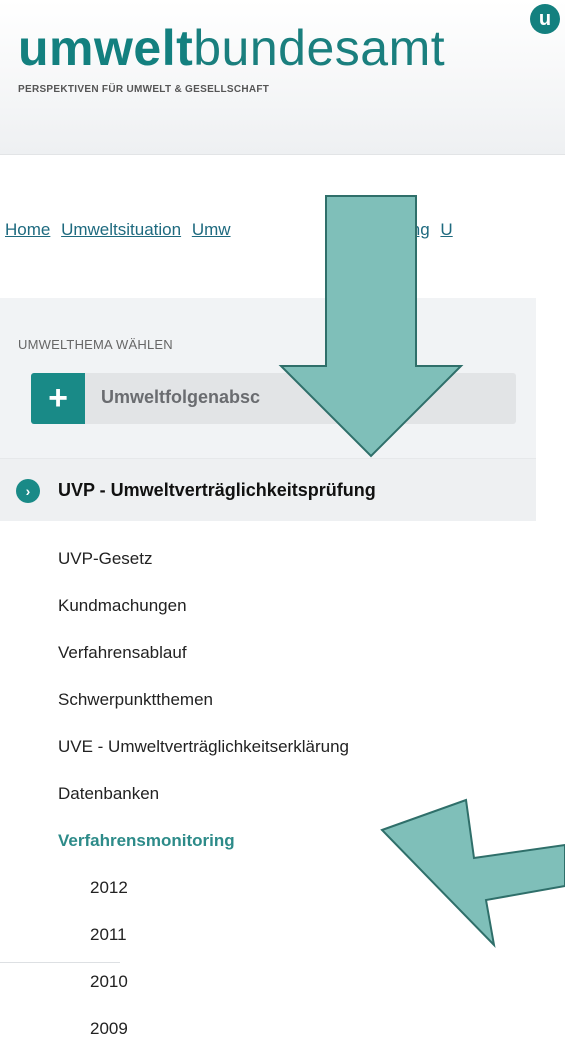 The width and height of the screenshot is (565, 1041). Describe the element at coordinates (122, 653) in the screenshot. I see `nav-item-verfahrensablauf: Verfahrensablauf` at that location.